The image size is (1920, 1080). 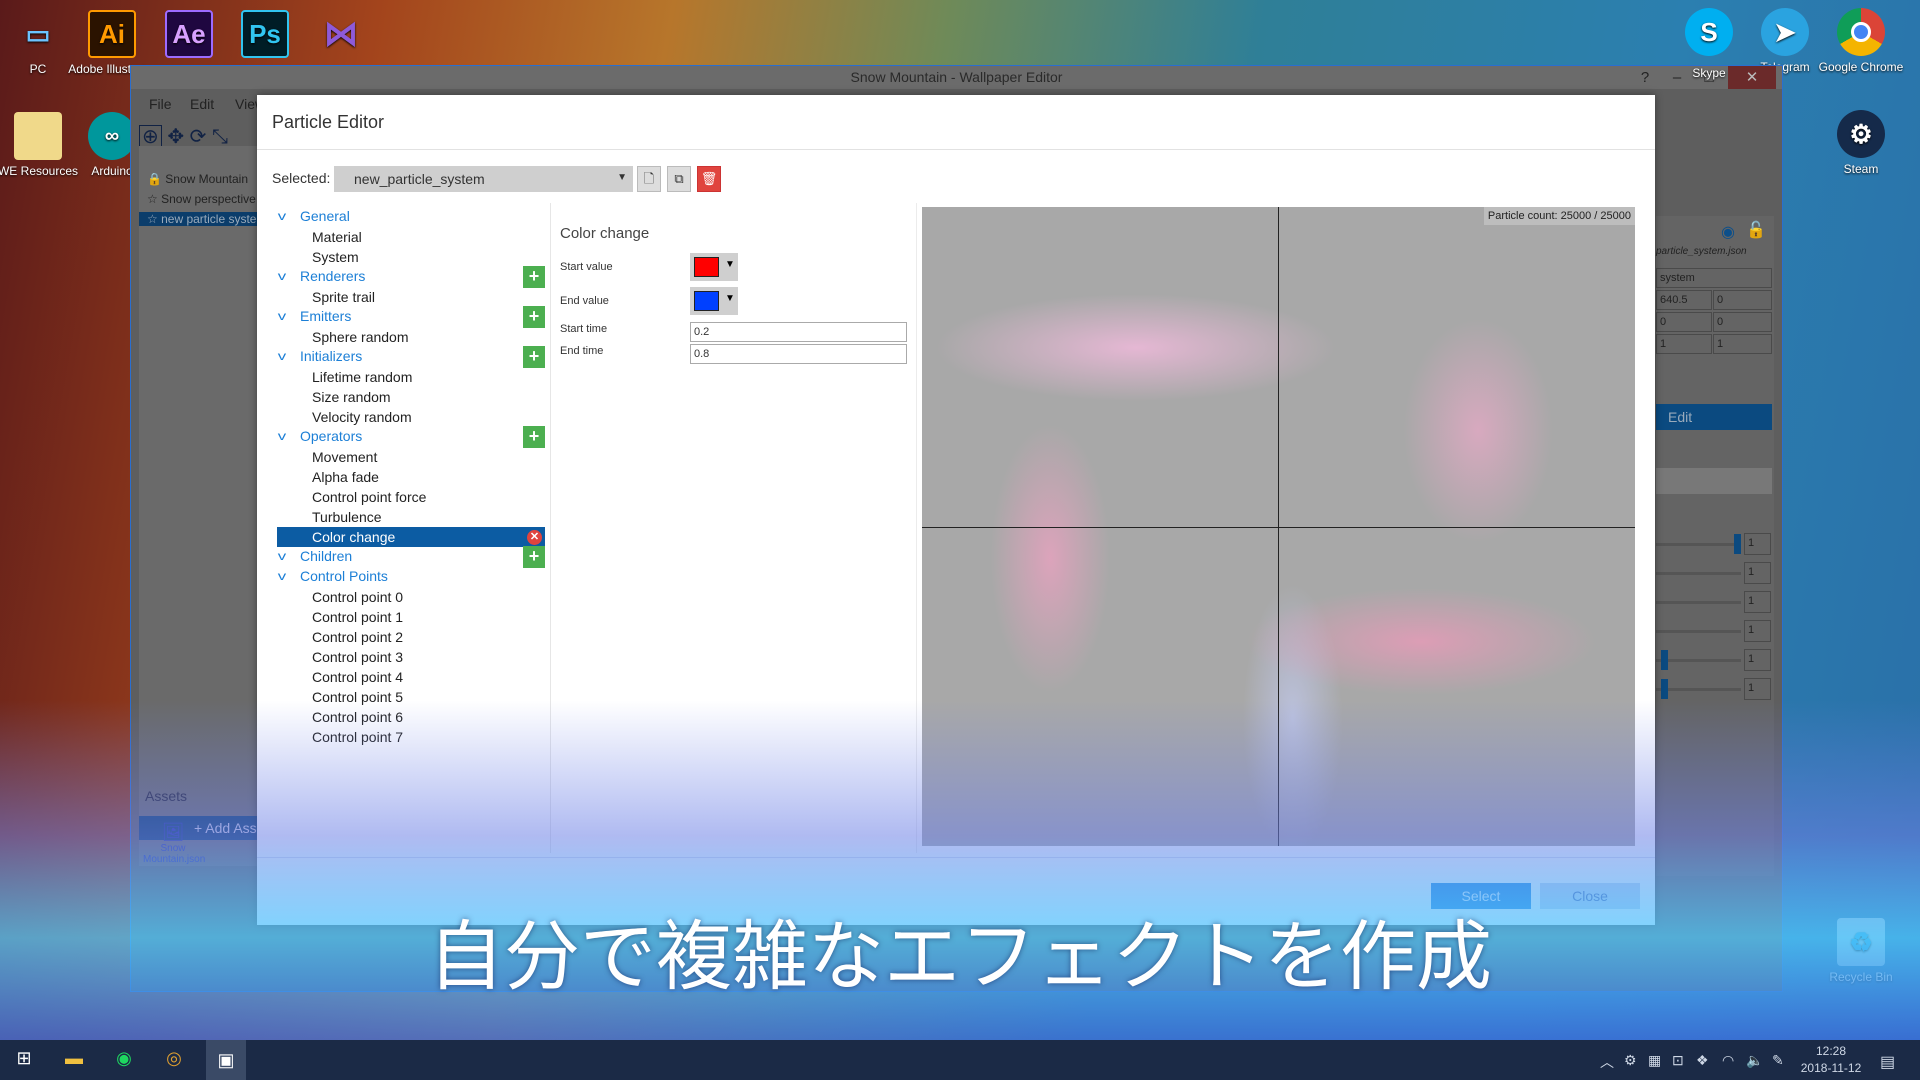 What do you see at coordinates (160, 104) in the screenshot?
I see `menu-file: File` at bounding box center [160, 104].